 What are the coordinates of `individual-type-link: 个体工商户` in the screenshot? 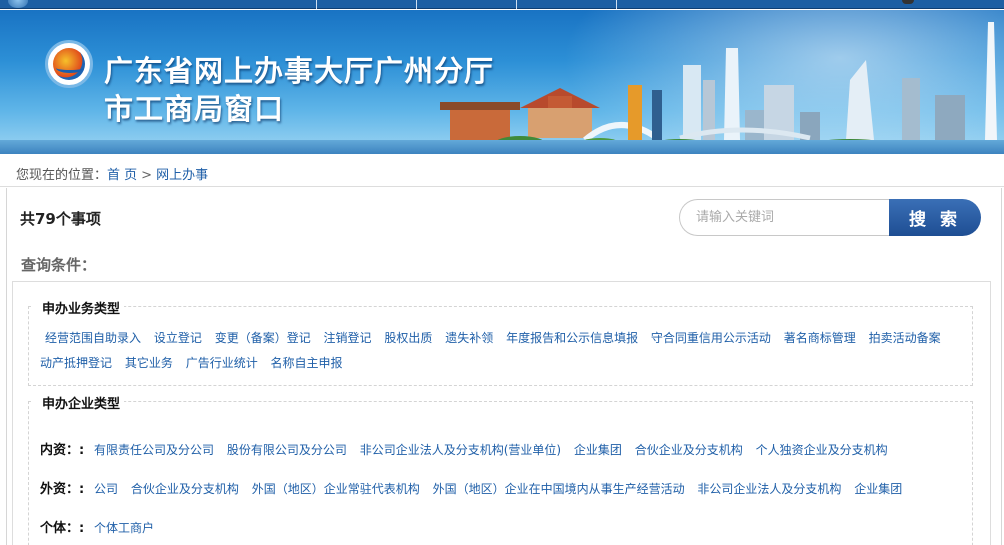 It's located at (124, 528).